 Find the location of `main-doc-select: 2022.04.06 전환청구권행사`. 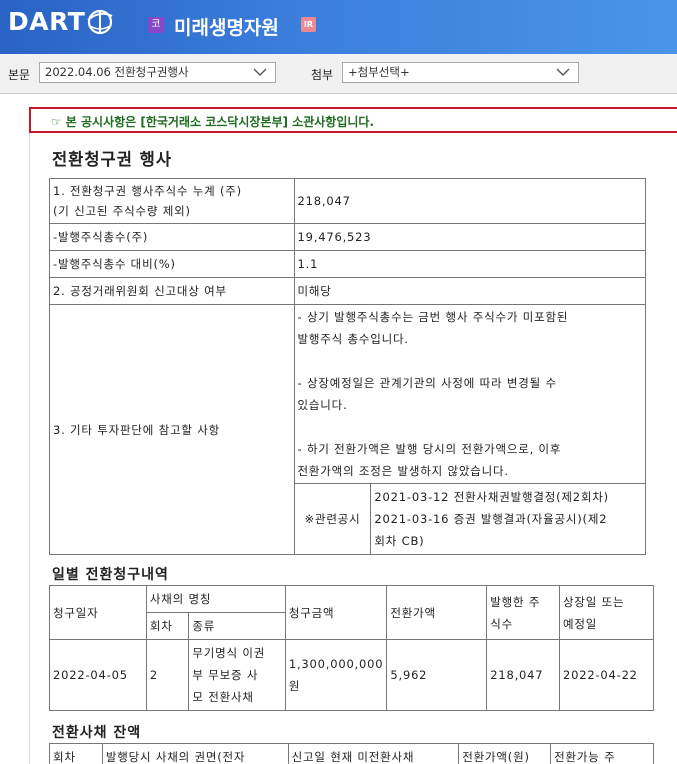

main-doc-select: 2022.04.06 전환청구권행사 is located at coordinates (157, 72).